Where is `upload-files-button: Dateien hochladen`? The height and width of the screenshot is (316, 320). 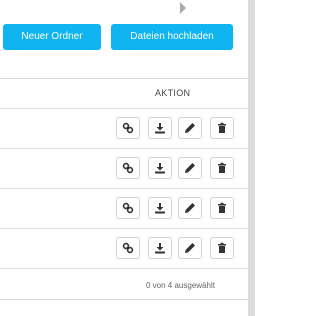 upload-files-button: Dateien hochladen is located at coordinates (172, 37).